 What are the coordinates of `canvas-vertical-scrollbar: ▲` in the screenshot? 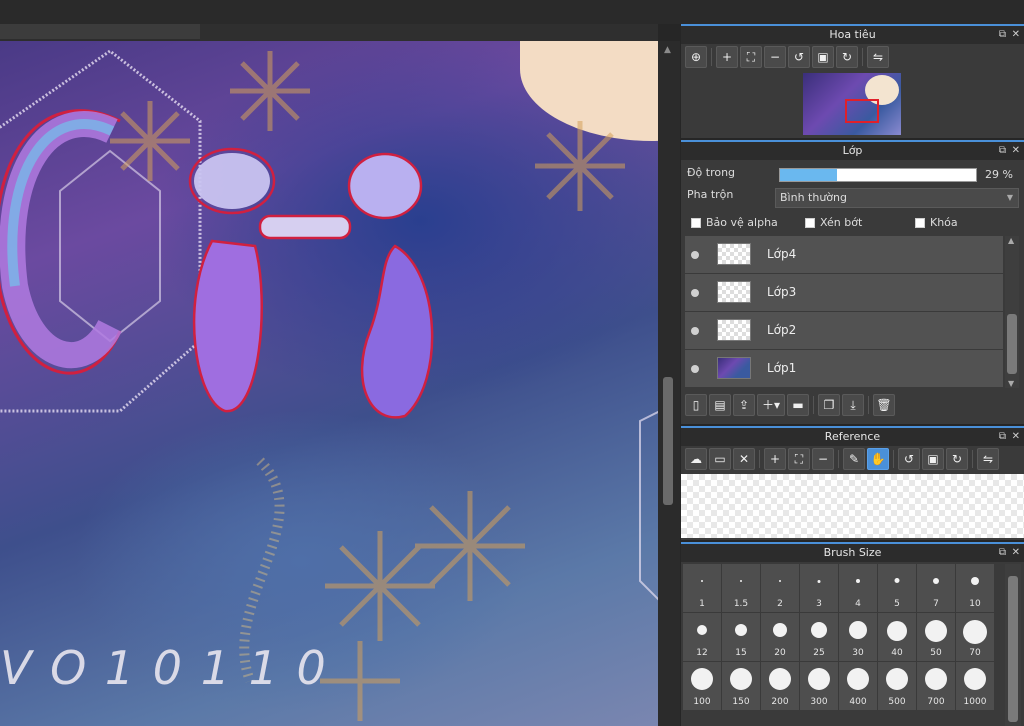 It's located at (669, 383).